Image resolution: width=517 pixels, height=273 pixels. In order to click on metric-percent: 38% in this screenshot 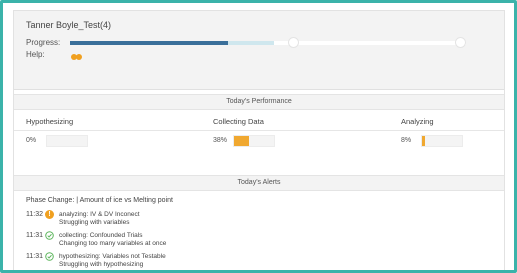, I will do `click(220, 140)`.